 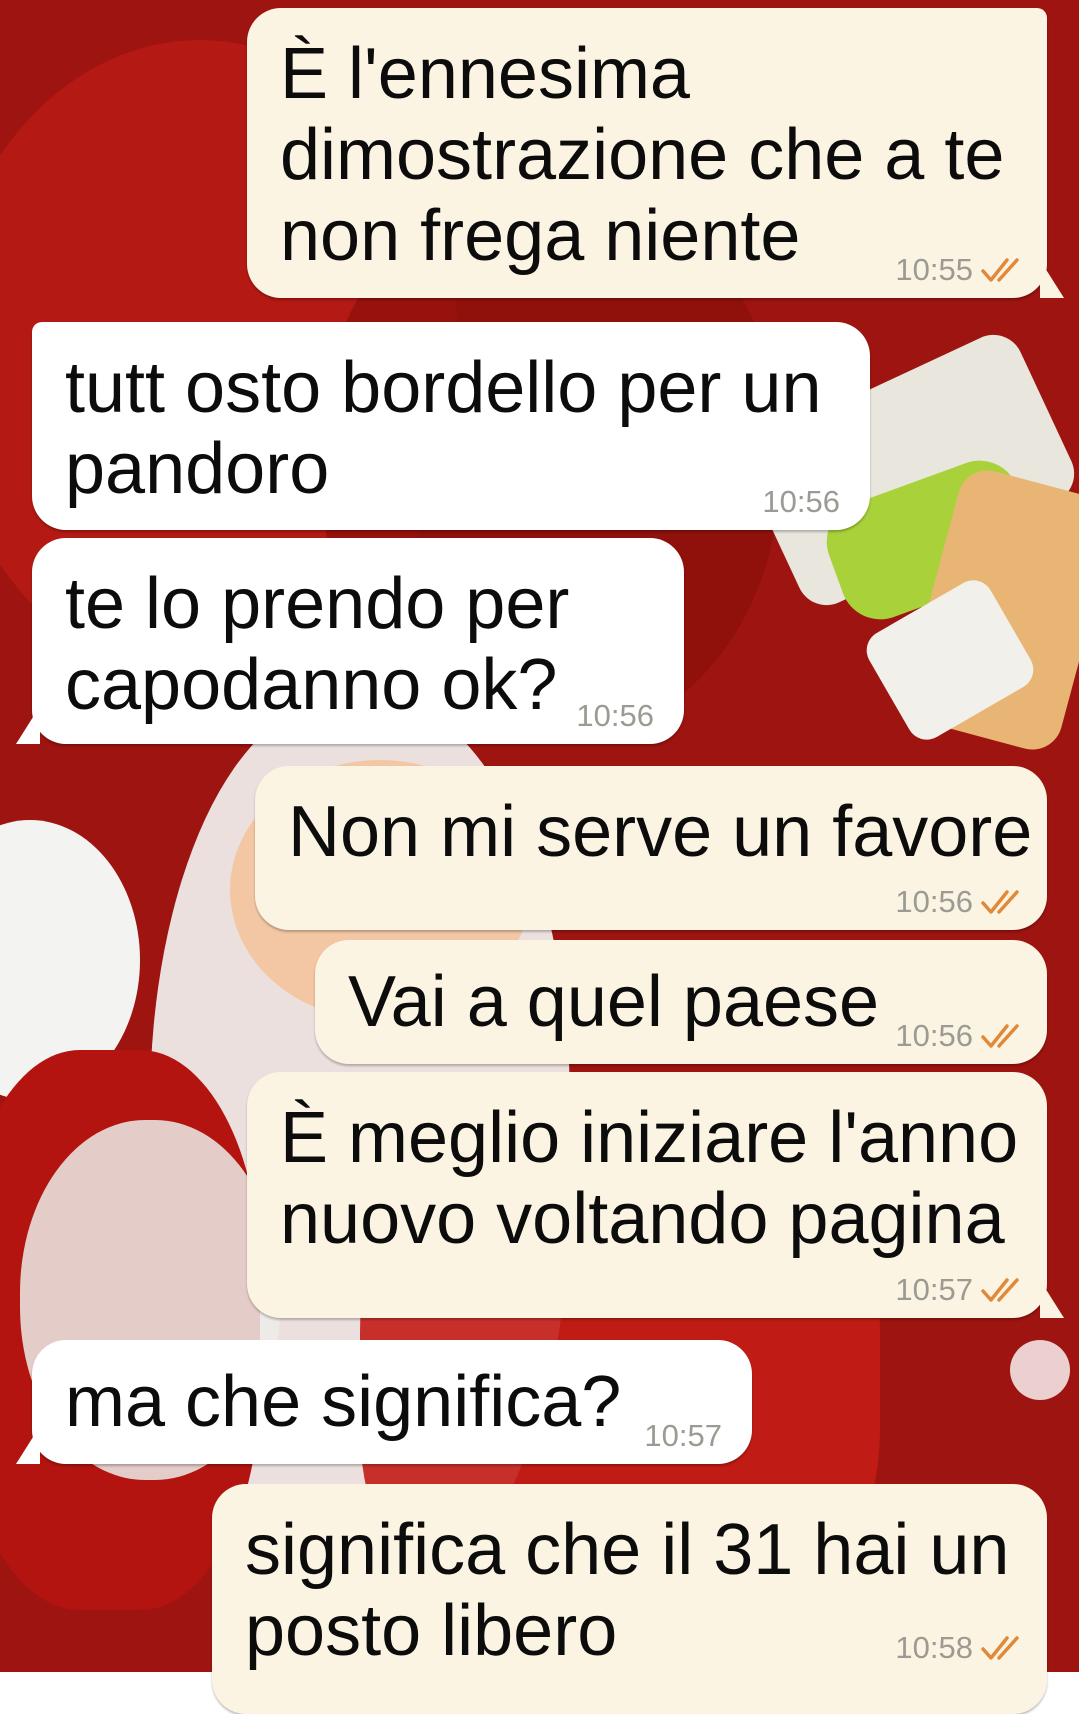 What do you see at coordinates (660, 832) in the screenshot?
I see `message-text: Non mi serve un favore` at bounding box center [660, 832].